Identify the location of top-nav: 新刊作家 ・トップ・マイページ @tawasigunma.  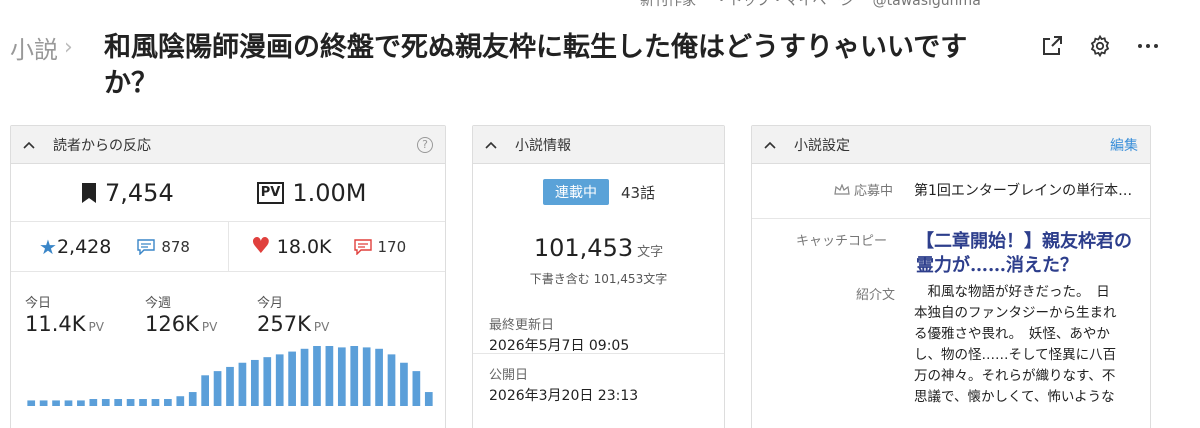
(817, 5).